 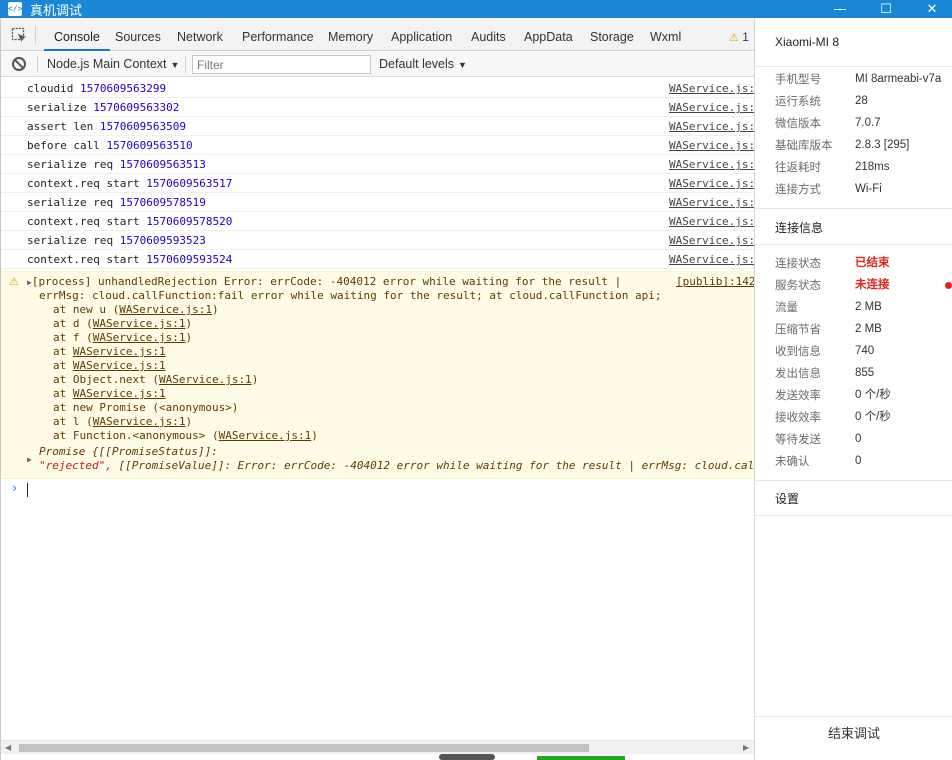 I want to click on connection-row: 服务状态 未连接, so click(x=863, y=285).